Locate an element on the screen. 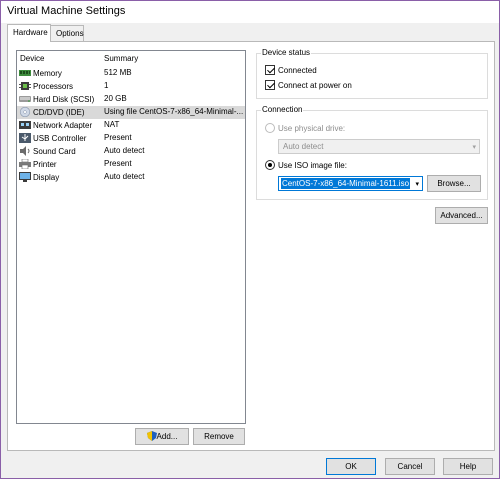 This screenshot has height=479, width=500. cd-dvd-icon is located at coordinates (25, 112).